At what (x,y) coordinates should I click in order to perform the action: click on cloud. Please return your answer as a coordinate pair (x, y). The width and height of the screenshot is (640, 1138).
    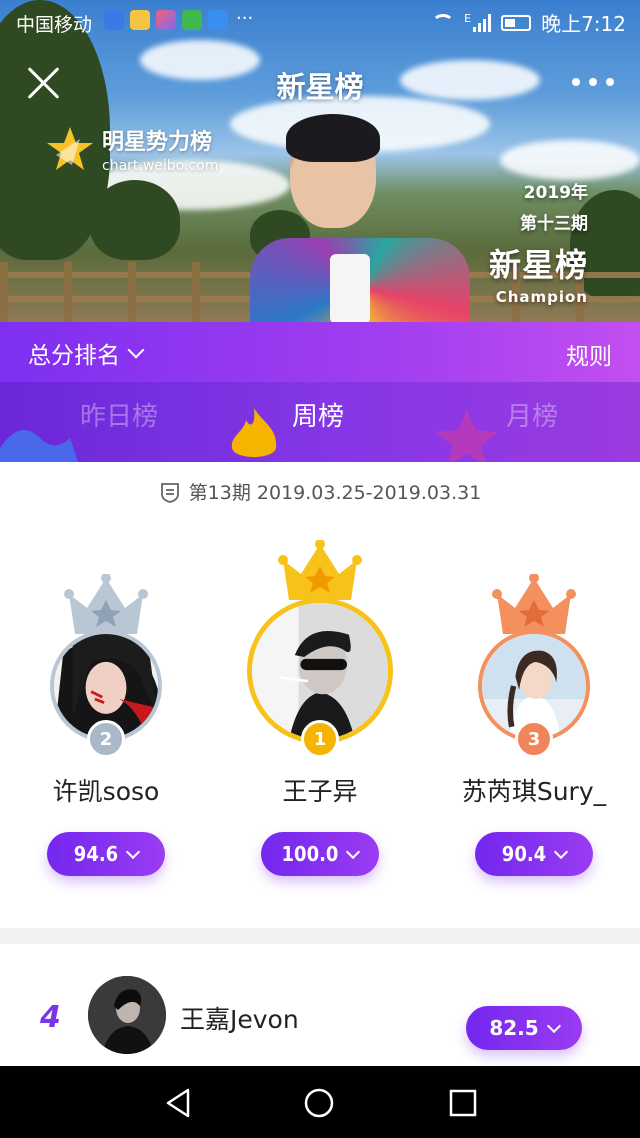
    Looking at the image, I should click on (570, 160).